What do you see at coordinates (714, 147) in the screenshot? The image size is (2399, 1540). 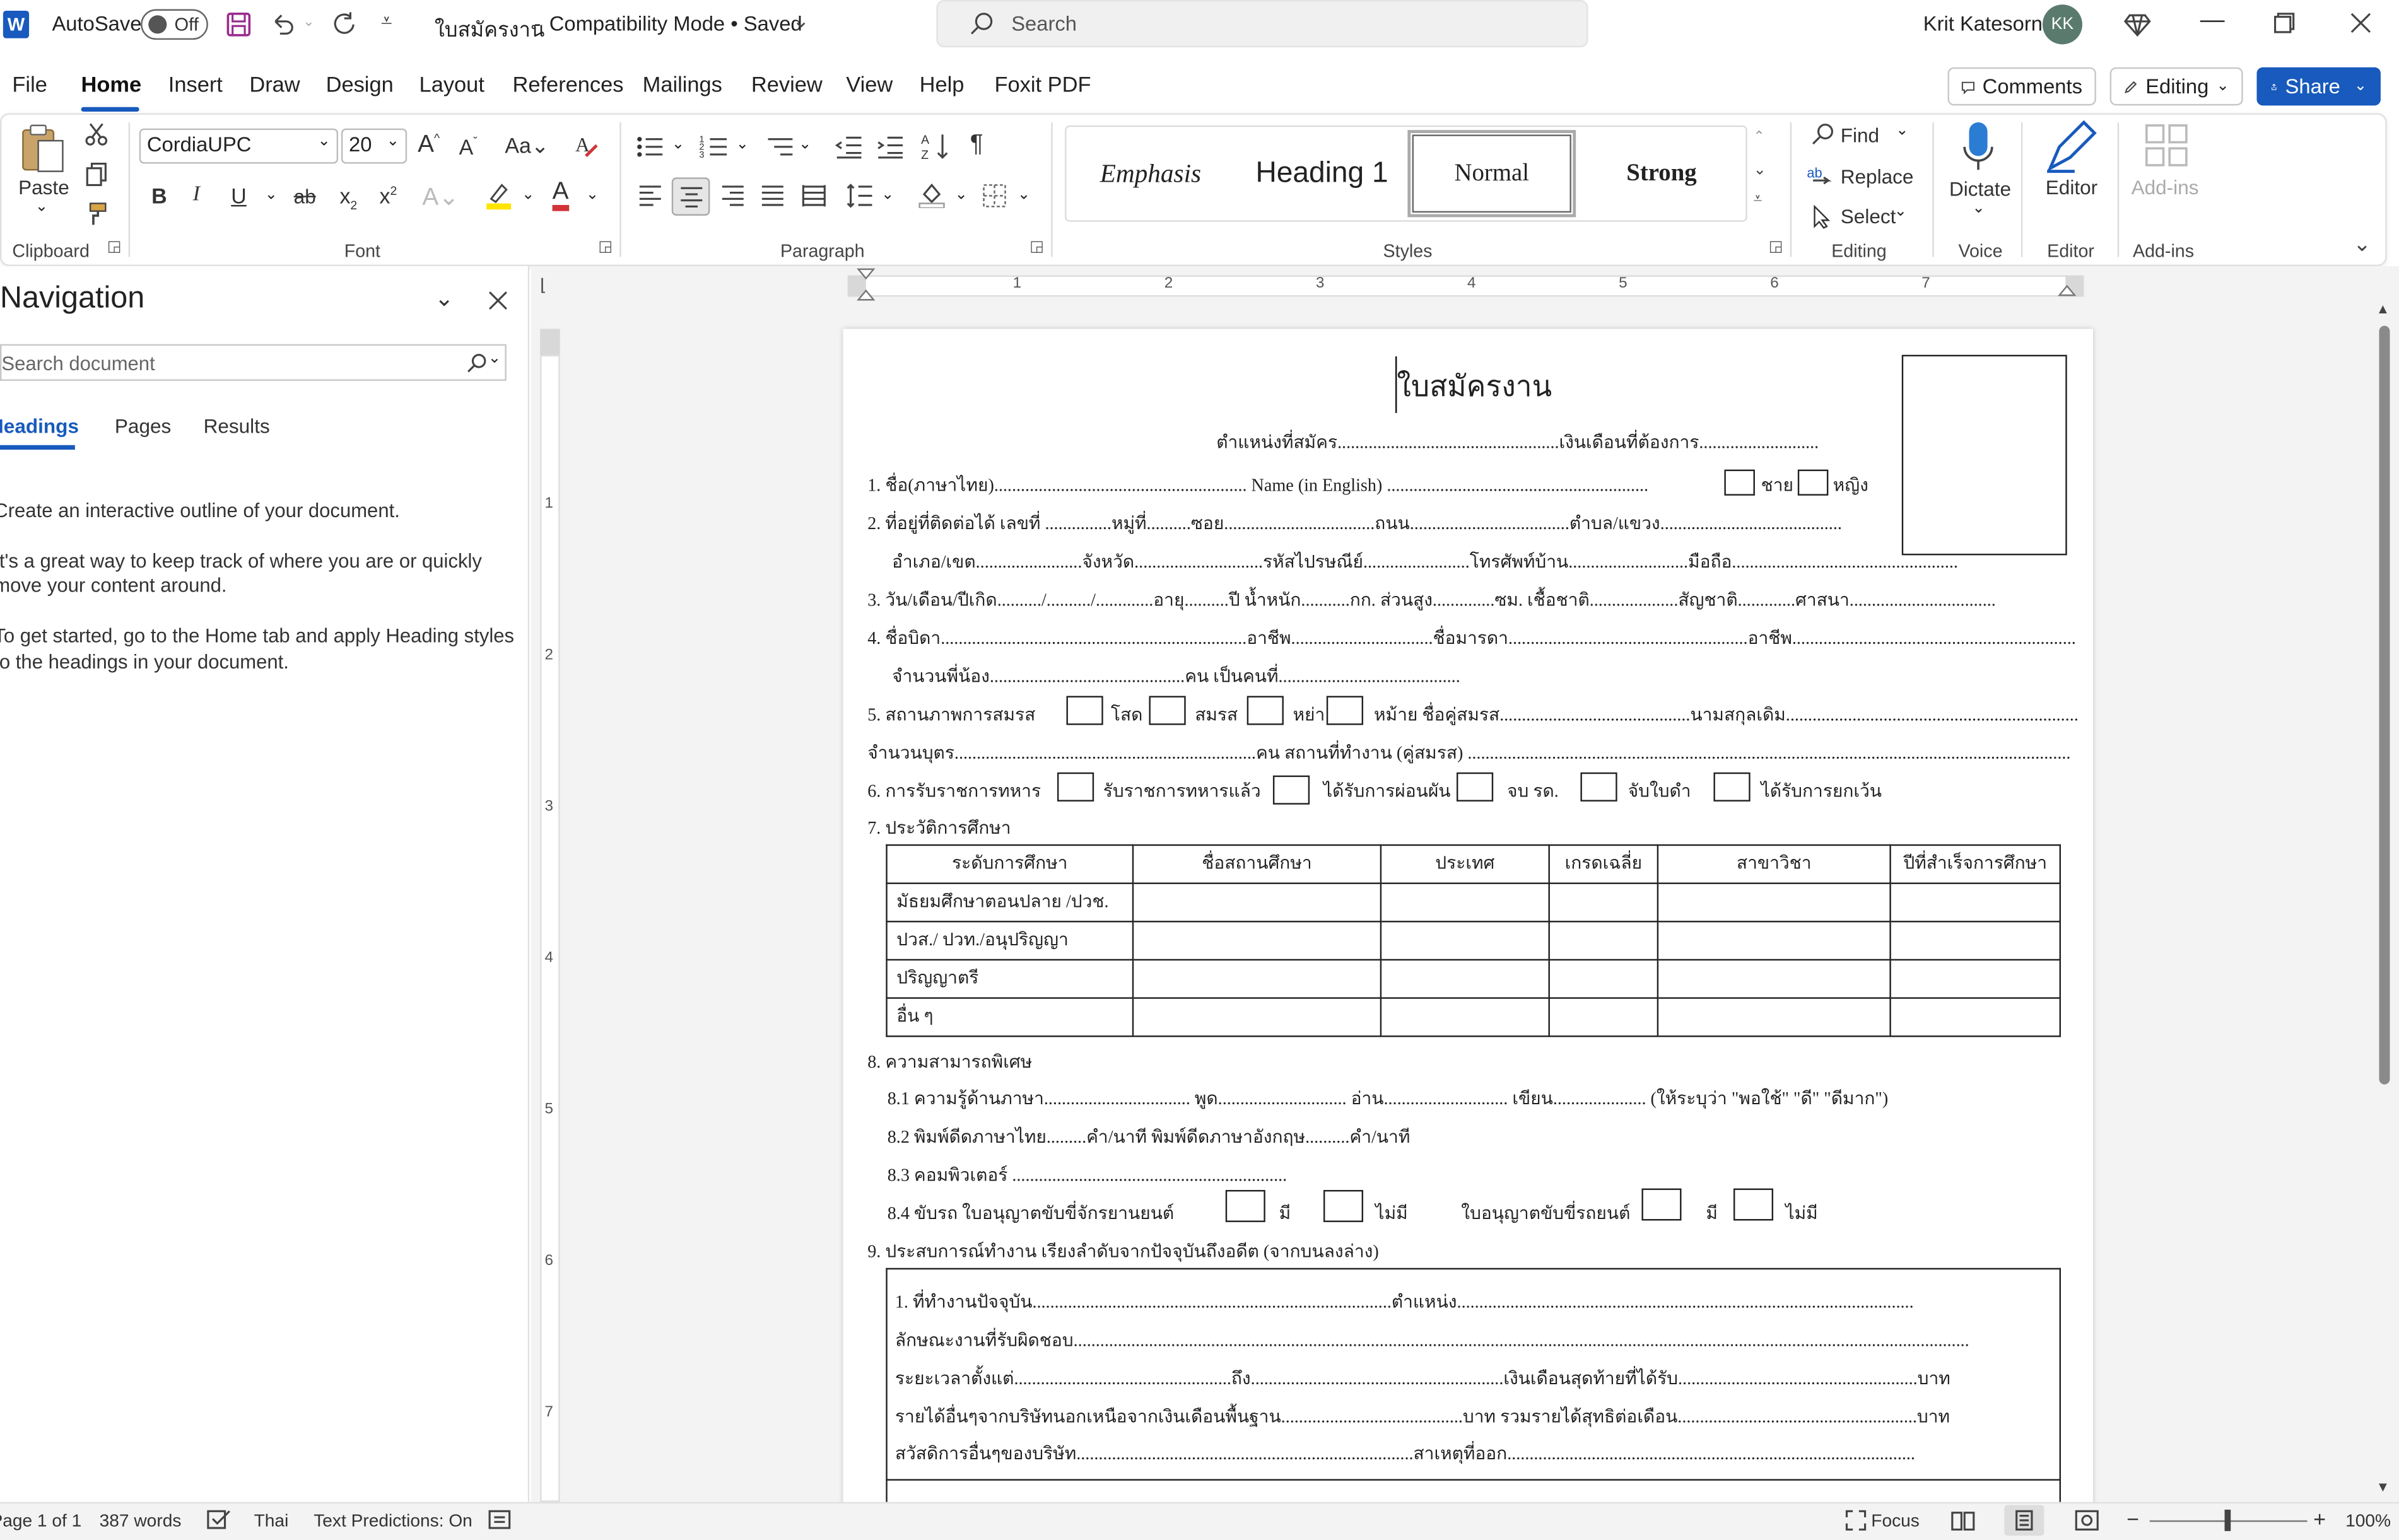 I see `numbering-icon: 123` at bounding box center [714, 147].